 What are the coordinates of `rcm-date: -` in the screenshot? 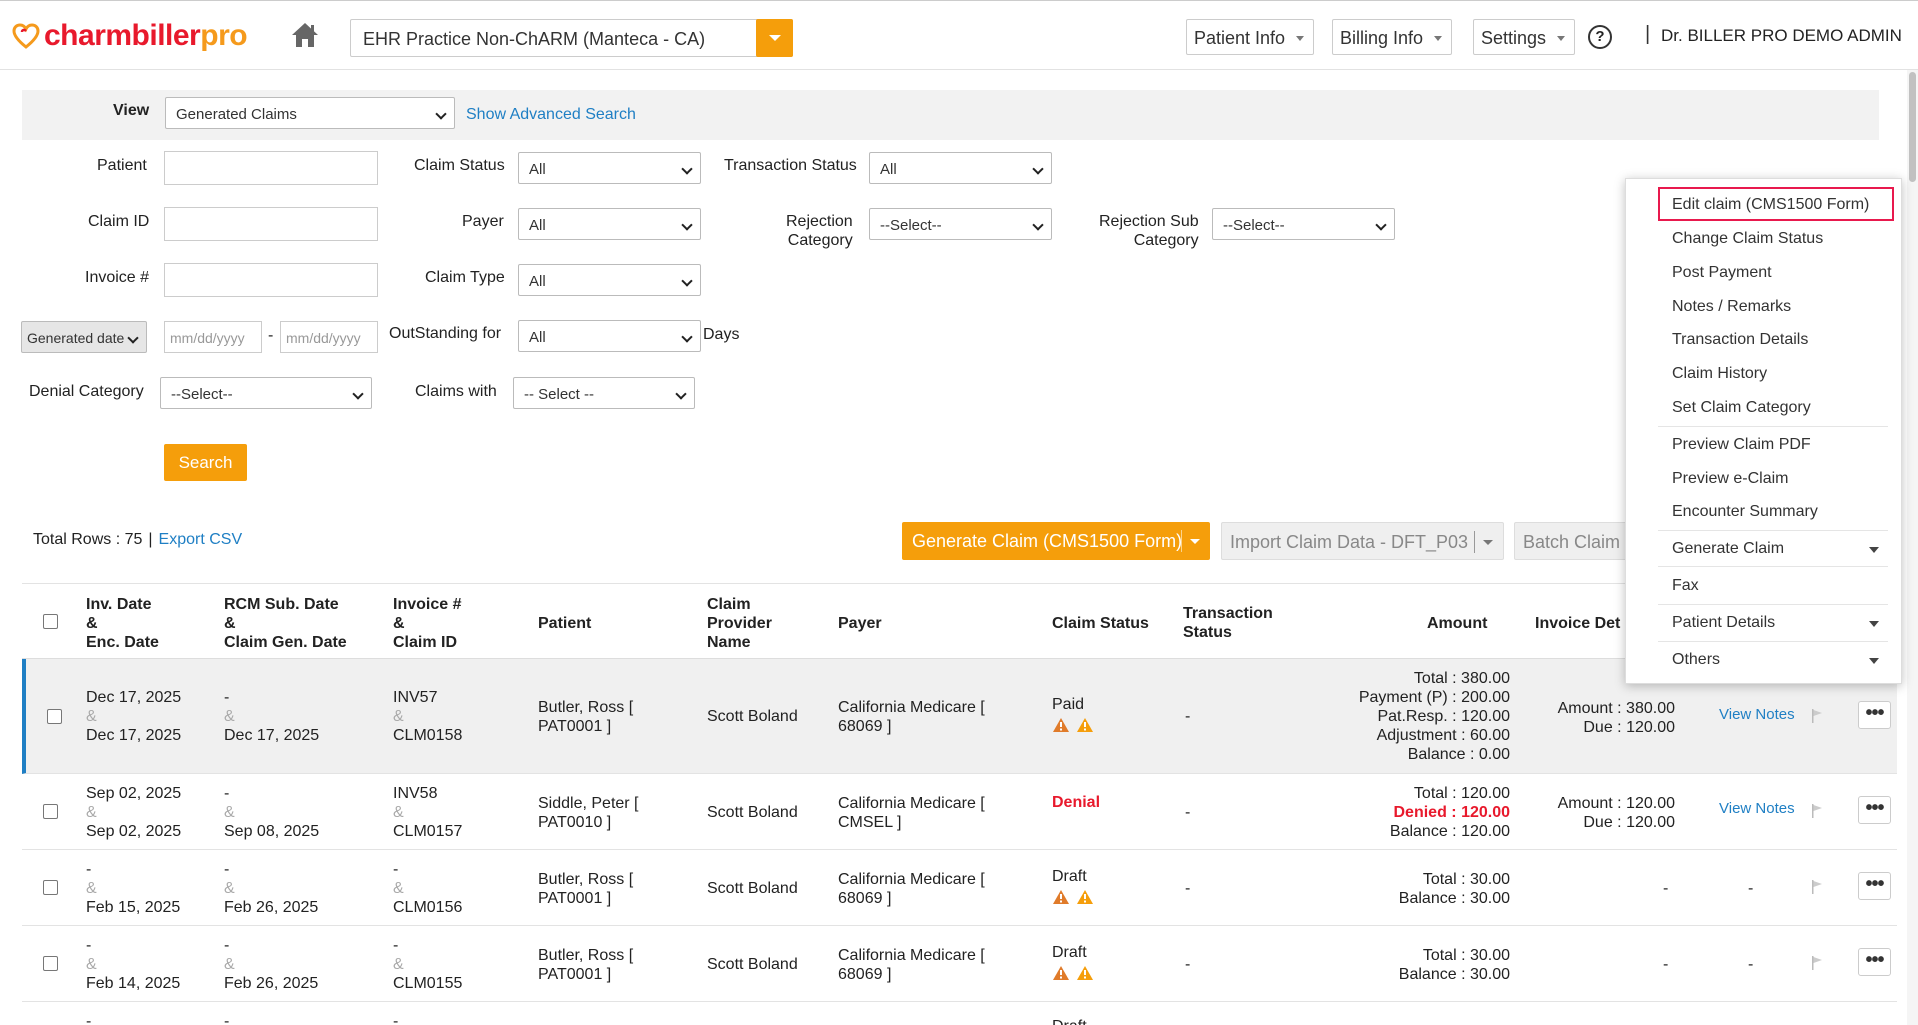 It's located at (227, 1019).